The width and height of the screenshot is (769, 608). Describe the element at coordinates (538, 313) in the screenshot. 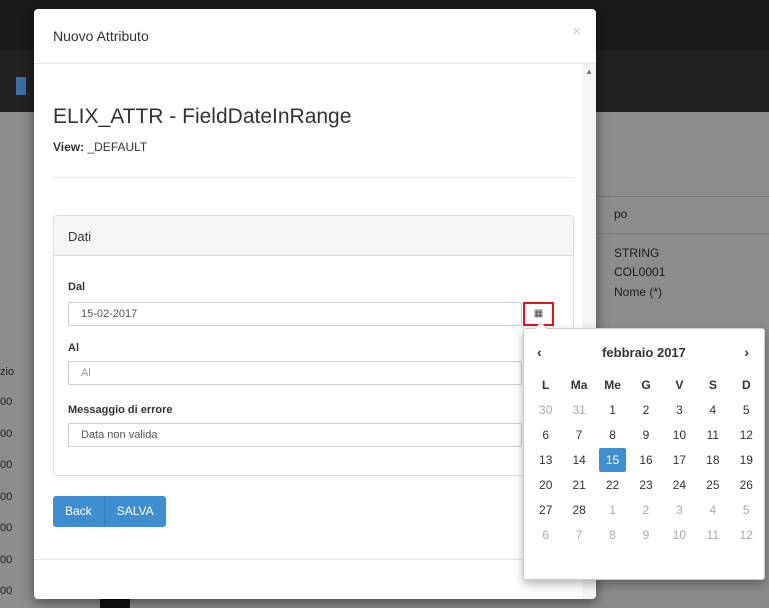

I see `calendar-icon: ▦` at that location.